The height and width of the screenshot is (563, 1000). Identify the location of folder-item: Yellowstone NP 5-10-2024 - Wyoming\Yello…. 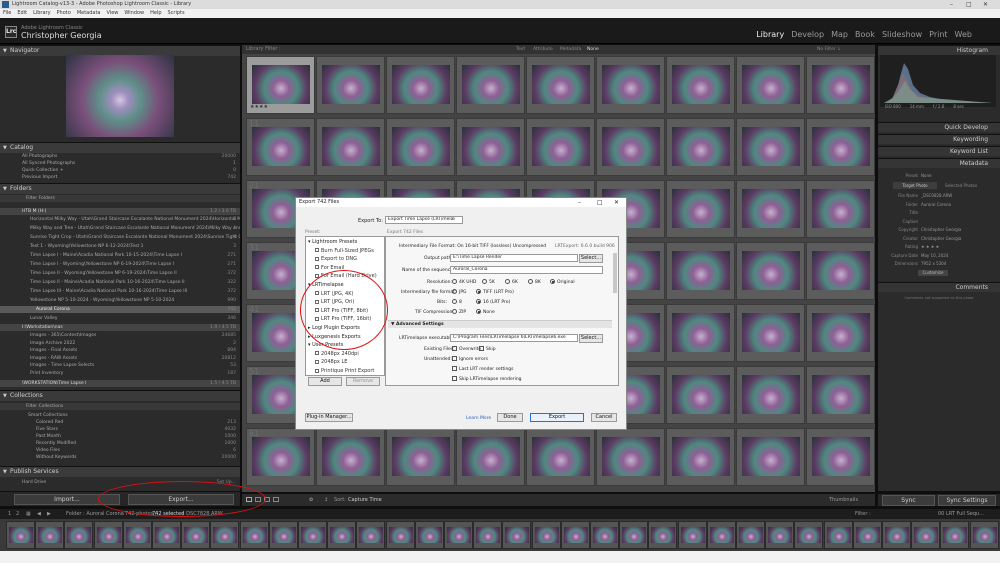
(120, 300).